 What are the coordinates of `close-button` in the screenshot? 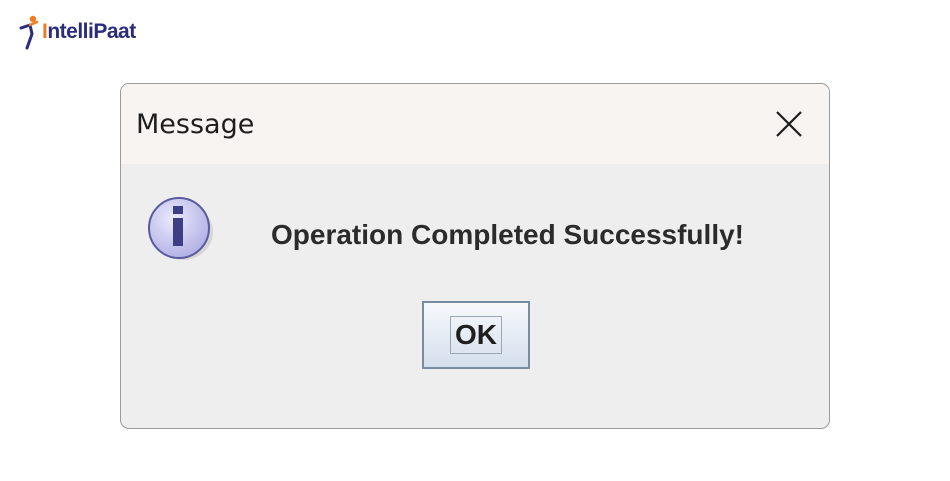 It's located at (789, 124).